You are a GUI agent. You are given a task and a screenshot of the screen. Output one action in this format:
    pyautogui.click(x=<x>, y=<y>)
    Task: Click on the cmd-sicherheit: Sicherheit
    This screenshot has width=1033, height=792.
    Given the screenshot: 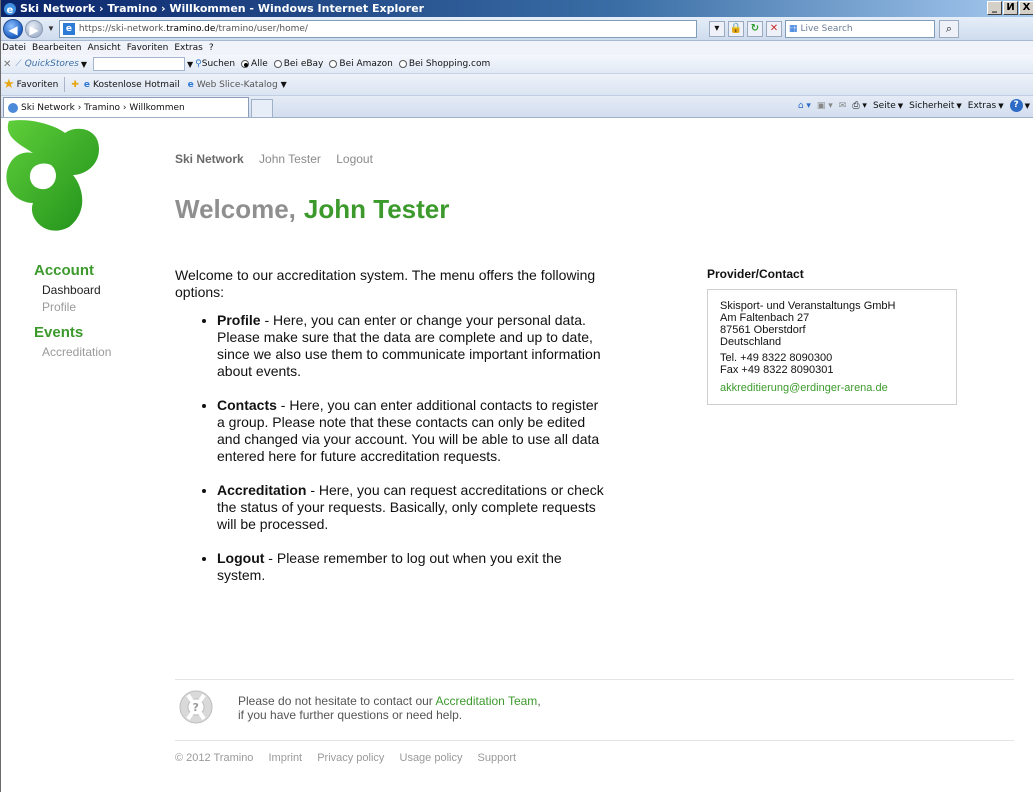 What is the action you would take?
    pyautogui.click(x=931, y=106)
    